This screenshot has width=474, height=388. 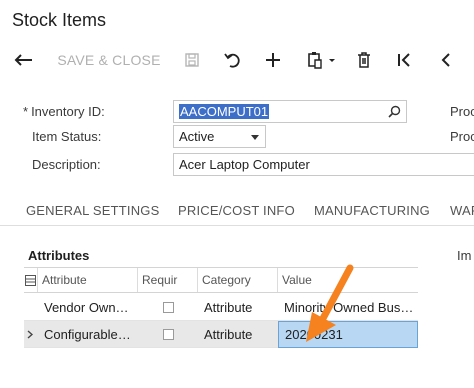 I want to click on clipboard-button, so click(x=321, y=60).